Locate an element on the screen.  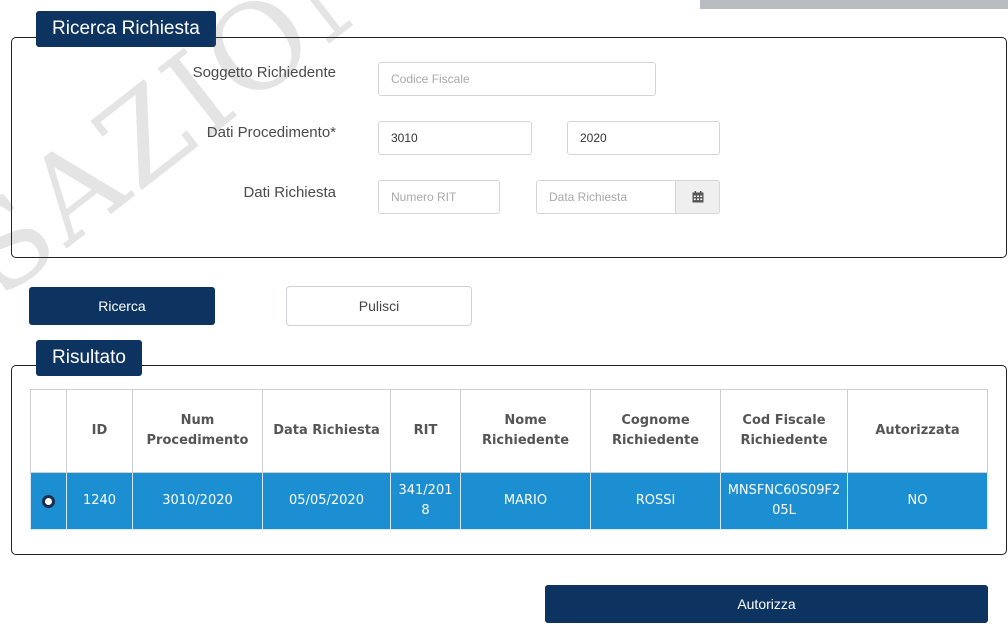
column-header-data-richiesta: Data Richiesta is located at coordinates (326, 431).